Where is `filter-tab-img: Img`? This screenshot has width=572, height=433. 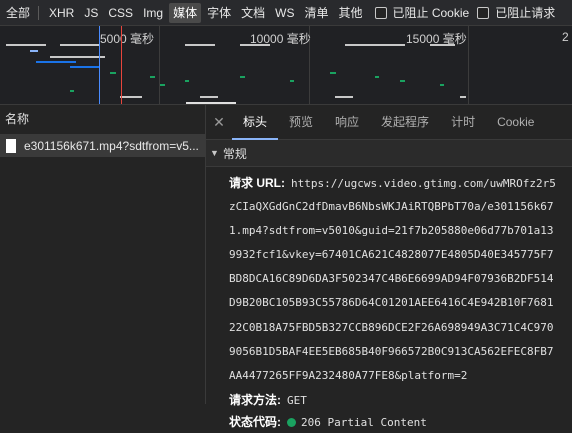 filter-tab-img: Img is located at coordinates (153, 13).